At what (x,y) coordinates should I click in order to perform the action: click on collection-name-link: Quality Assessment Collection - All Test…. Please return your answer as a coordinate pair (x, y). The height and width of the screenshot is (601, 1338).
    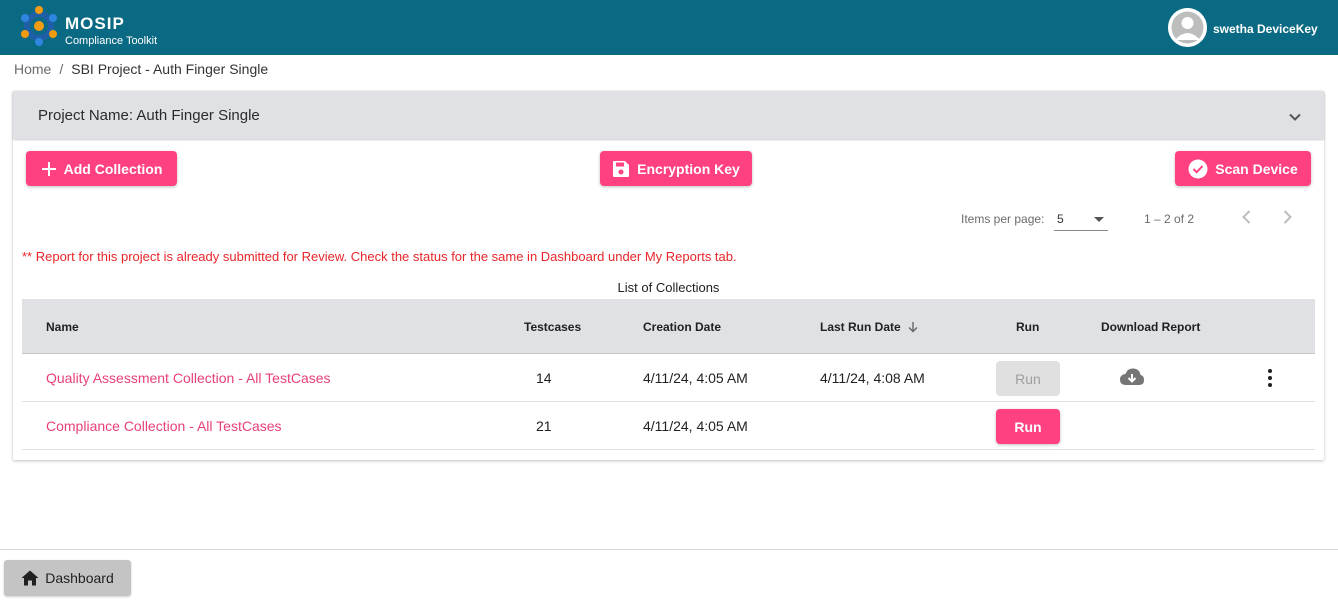
    Looking at the image, I should click on (188, 378).